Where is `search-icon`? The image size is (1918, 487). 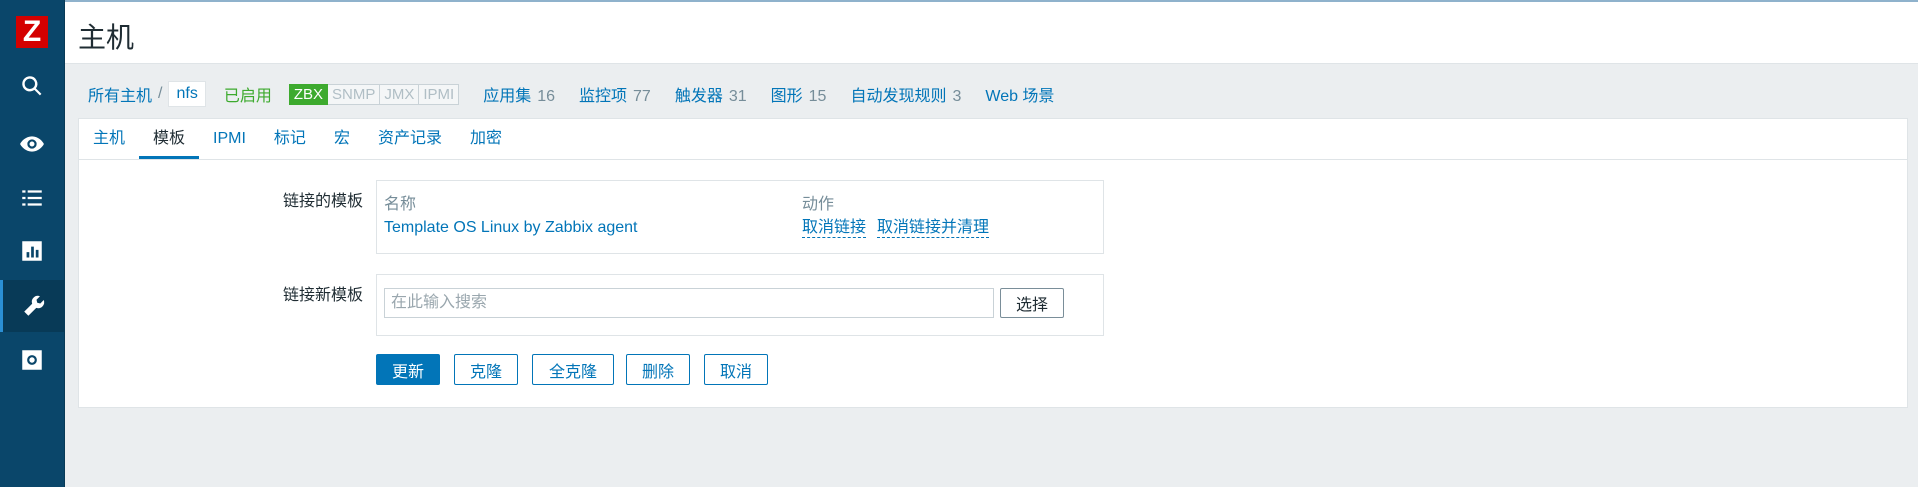 search-icon is located at coordinates (32, 86).